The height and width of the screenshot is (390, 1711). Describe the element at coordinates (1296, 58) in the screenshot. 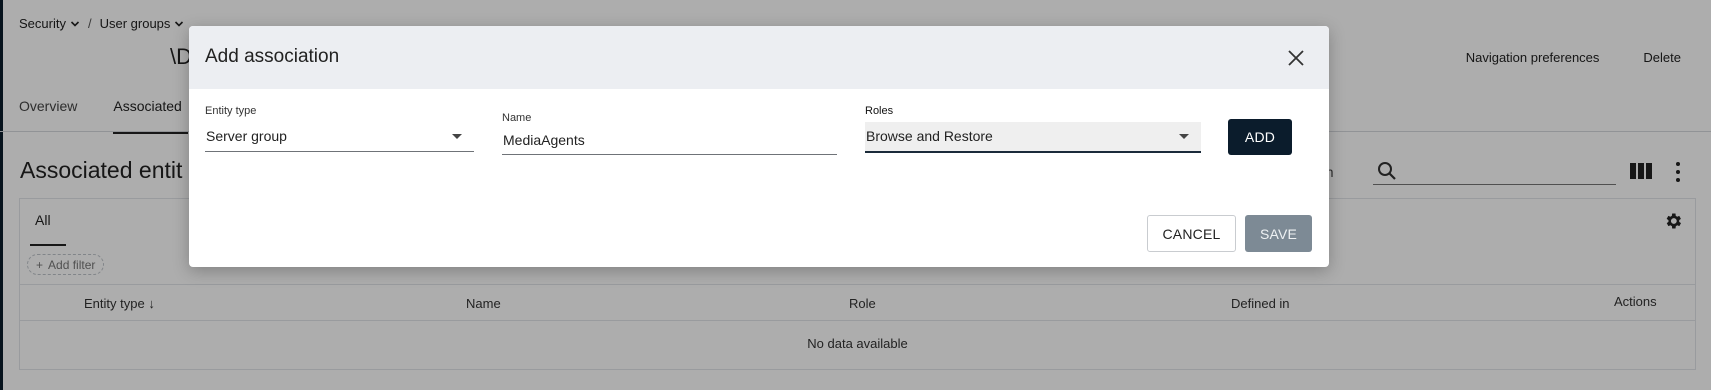

I see `close-icon` at that location.